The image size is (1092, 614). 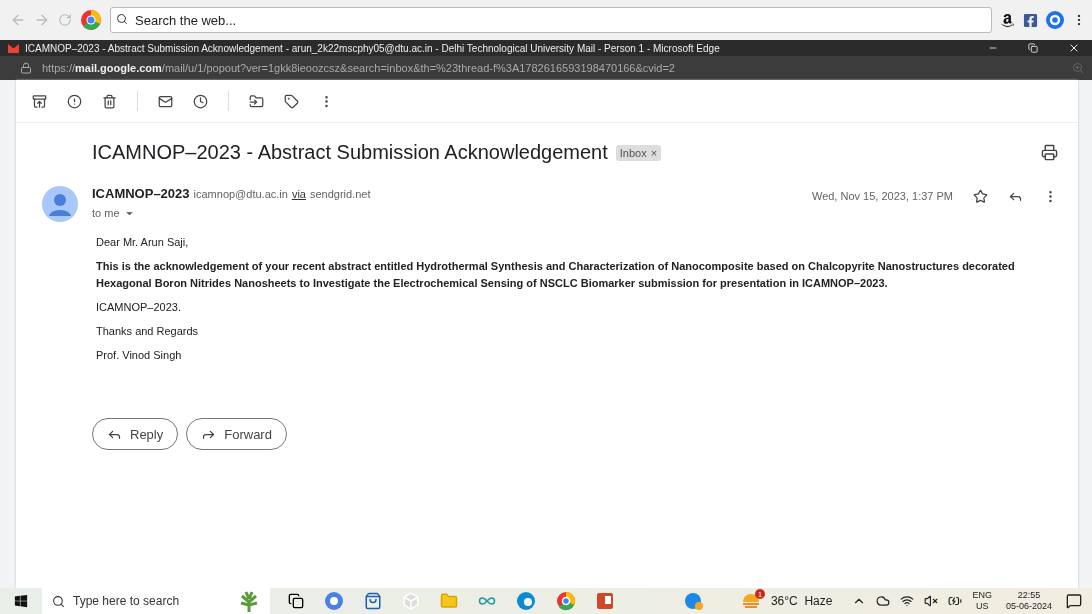 What do you see at coordinates (39, 101) in the screenshot?
I see `archive-icon` at bounding box center [39, 101].